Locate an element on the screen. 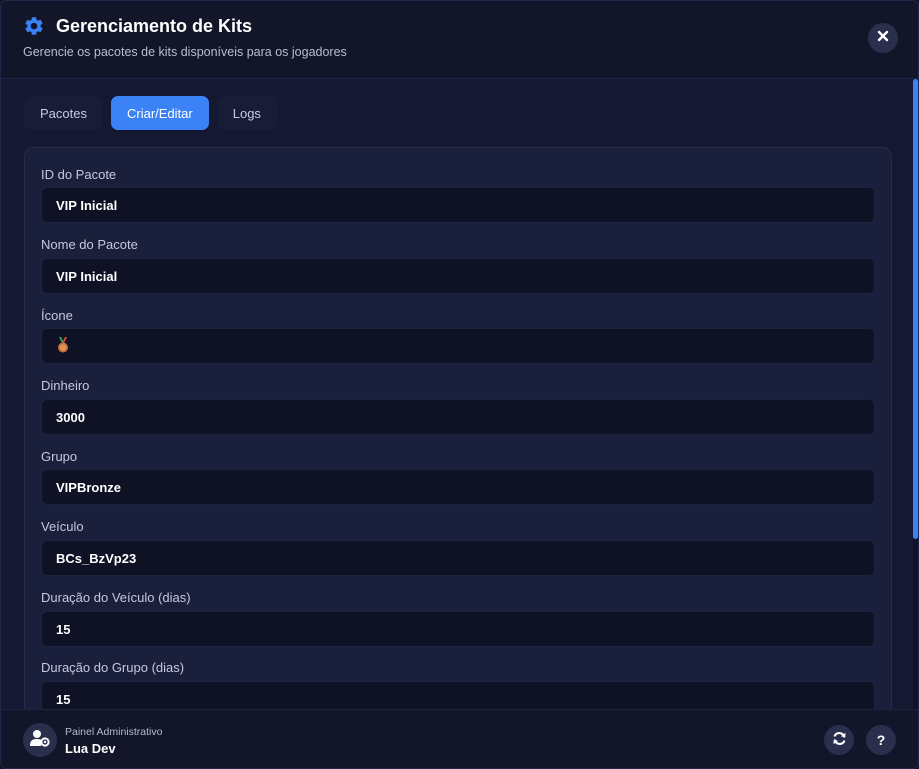 This screenshot has height=769, width=919. money-input: 3000 is located at coordinates (458, 417).